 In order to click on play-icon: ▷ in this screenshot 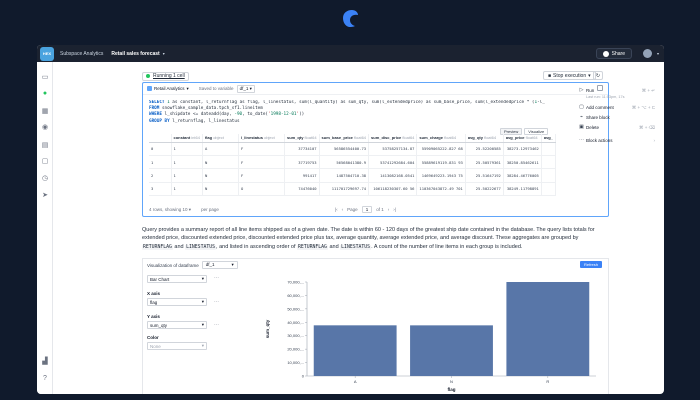, I will do `click(581, 90)`.